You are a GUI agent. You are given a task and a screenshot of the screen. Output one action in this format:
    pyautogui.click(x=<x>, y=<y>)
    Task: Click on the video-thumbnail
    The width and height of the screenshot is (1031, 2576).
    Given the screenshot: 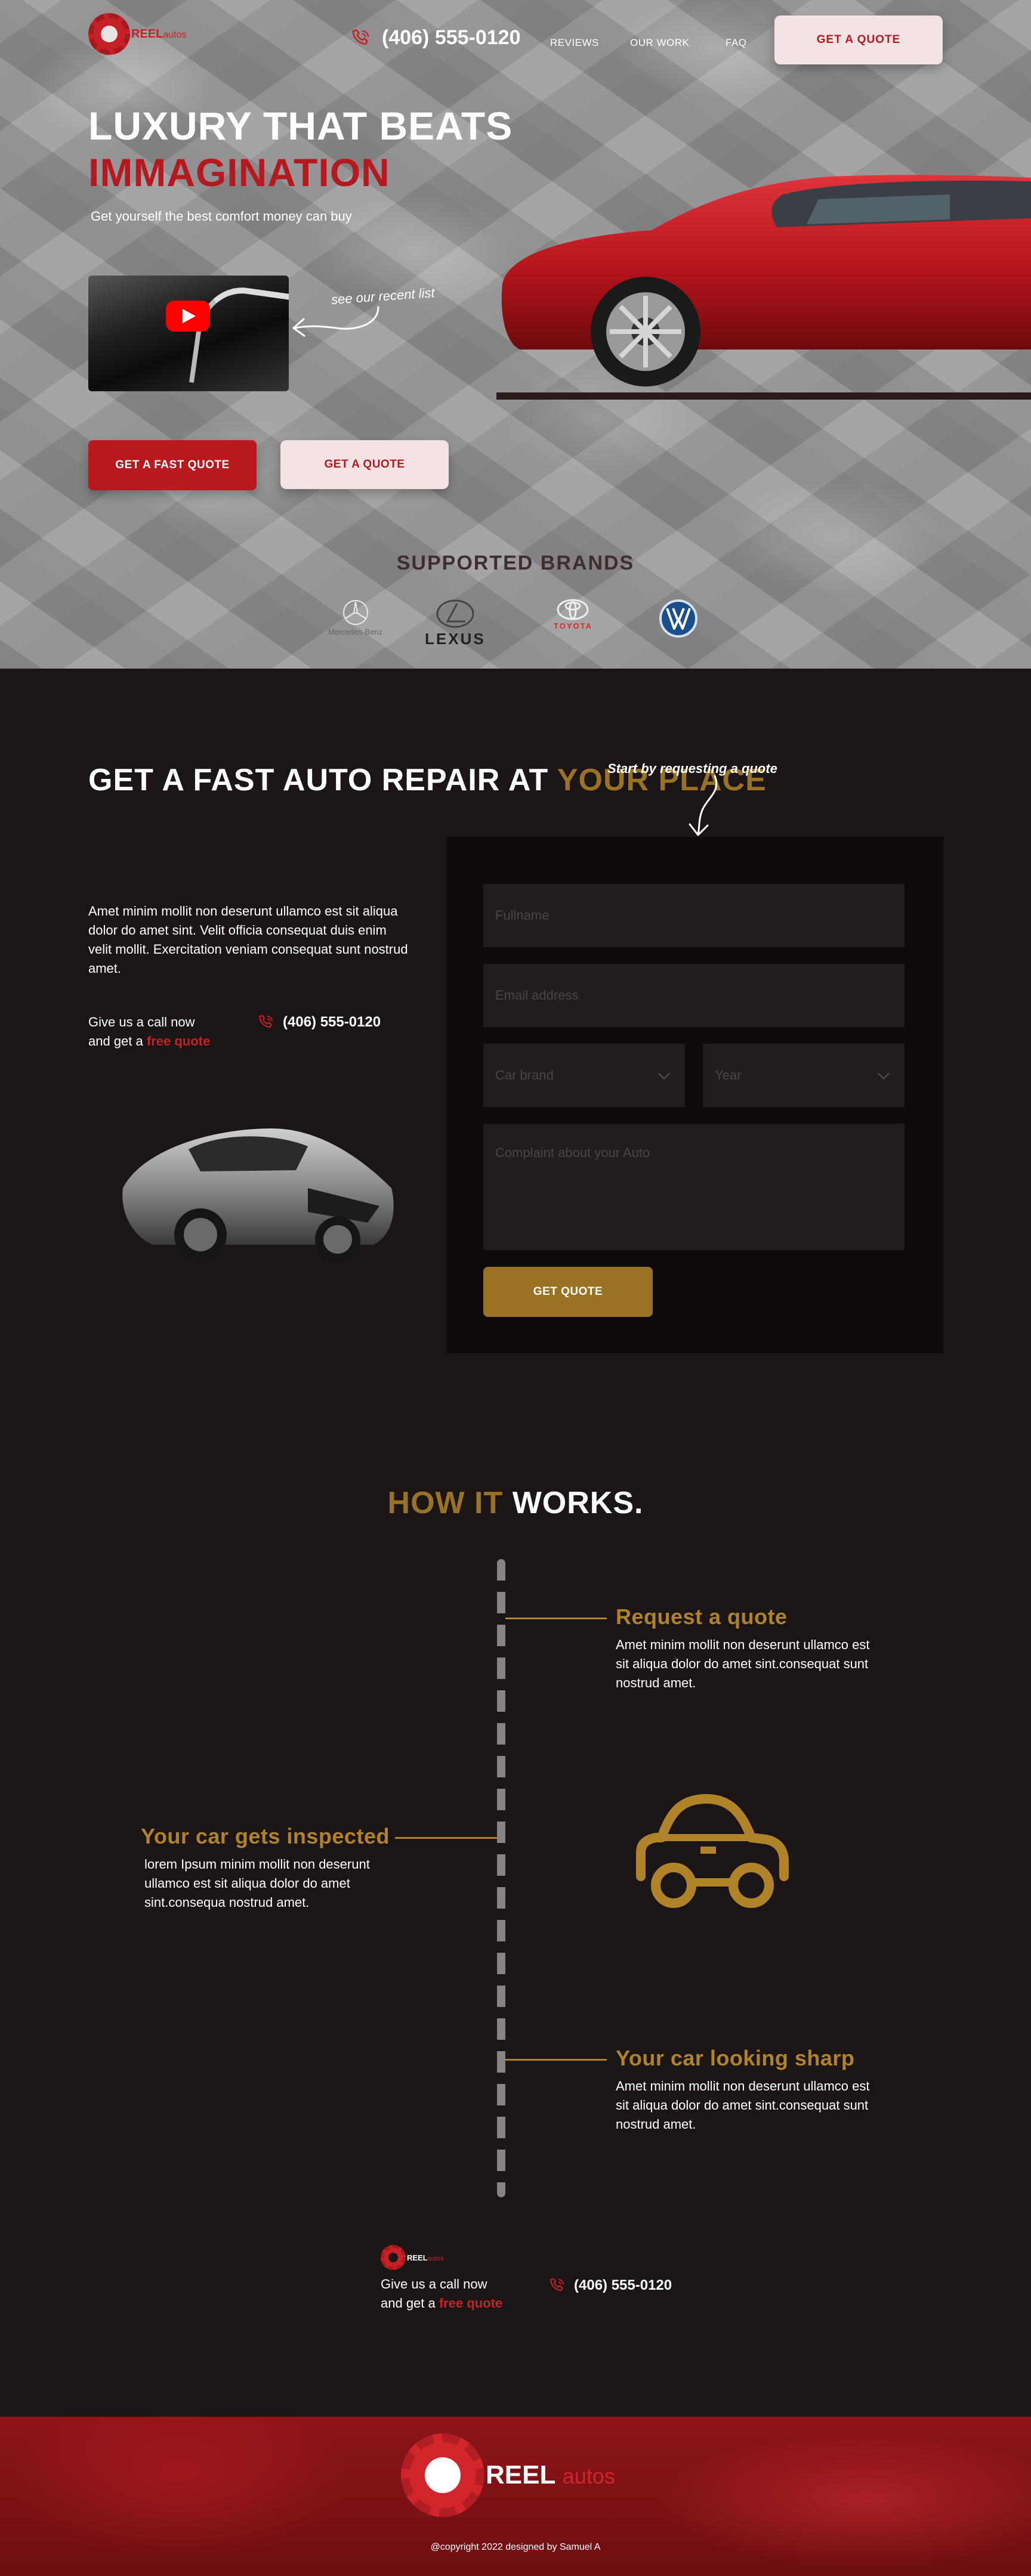 What is the action you would take?
    pyautogui.click(x=188, y=333)
    